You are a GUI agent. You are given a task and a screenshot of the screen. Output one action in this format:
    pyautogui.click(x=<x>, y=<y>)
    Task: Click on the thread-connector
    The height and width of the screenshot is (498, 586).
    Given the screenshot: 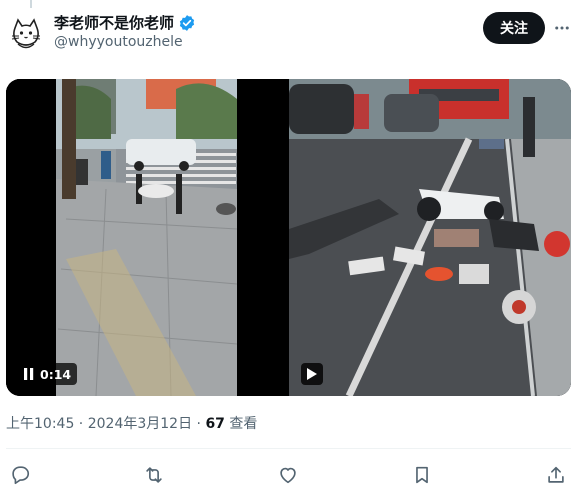 What is the action you would take?
    pyautogui.click(x=31, y=4)
    